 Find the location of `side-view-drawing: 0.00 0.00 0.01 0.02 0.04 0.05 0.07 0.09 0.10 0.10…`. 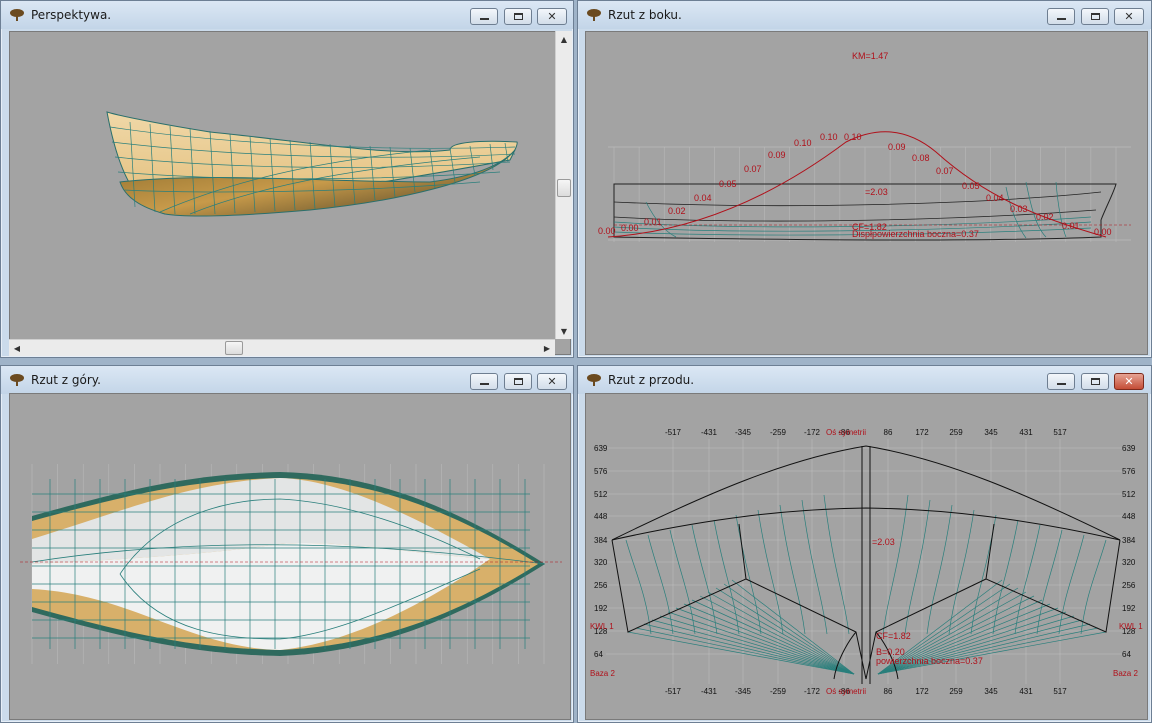

side-view-drawing: 0.00 0.00 0.01 0.02 0.04 0.05 0.07 0.09 0.10 0.10… is located at coordinates (864, 146).